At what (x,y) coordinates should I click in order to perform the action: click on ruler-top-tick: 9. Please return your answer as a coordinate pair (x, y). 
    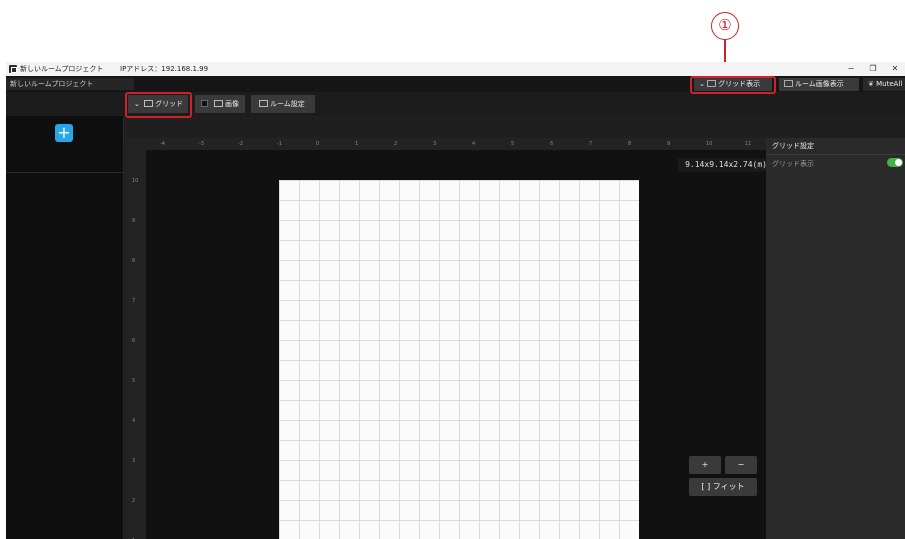
    Looking at the image, I should click on (669, 144).